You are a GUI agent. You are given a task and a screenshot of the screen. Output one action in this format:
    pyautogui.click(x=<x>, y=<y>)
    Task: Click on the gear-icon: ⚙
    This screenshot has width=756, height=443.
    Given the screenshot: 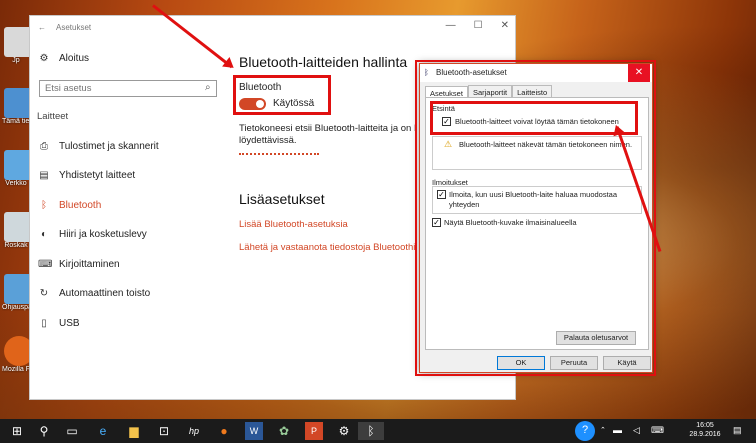 What is the action you would take?
    pyautogui.click(x=44, y=58)
    